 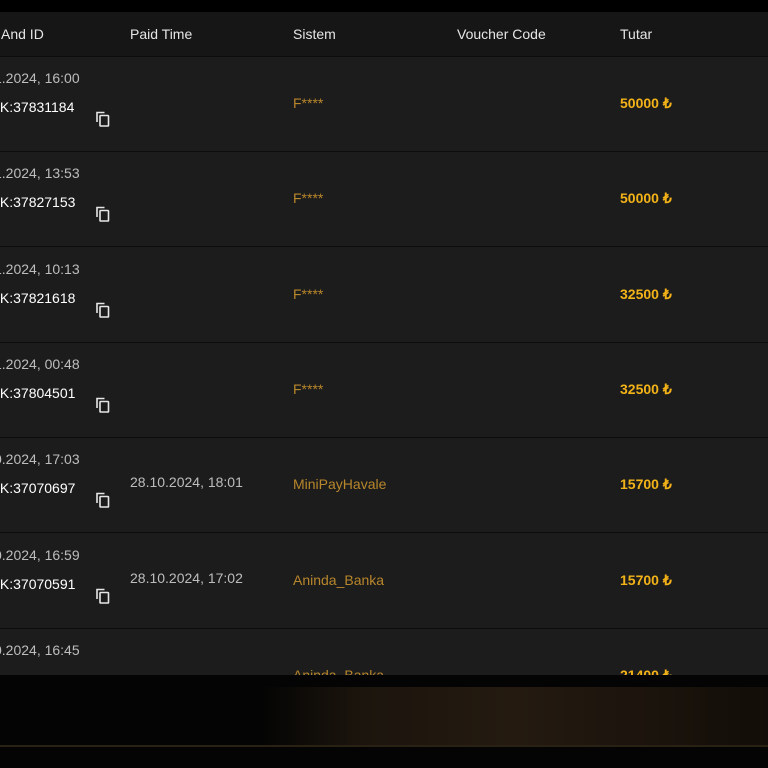 I want to click on header-voucher-code: Voucher Code, so click(x=501, y=34).